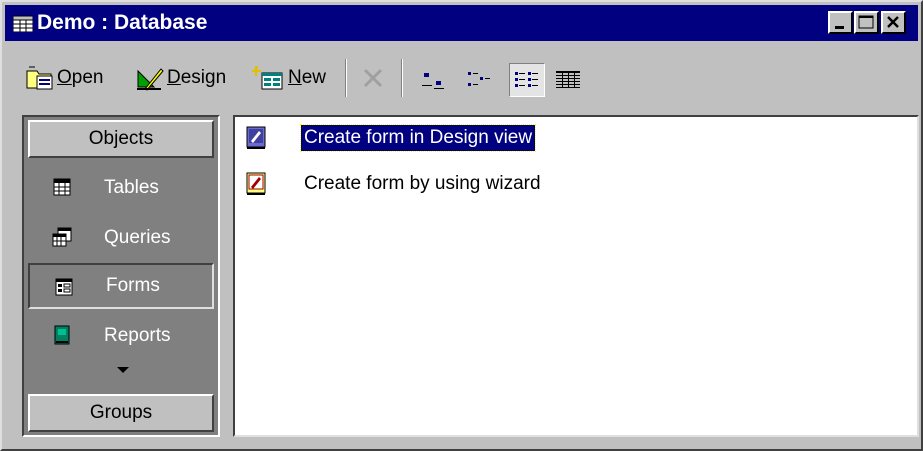 This screenshot has width=923, height=451. I want to click on query-icon, so click(62, 237).